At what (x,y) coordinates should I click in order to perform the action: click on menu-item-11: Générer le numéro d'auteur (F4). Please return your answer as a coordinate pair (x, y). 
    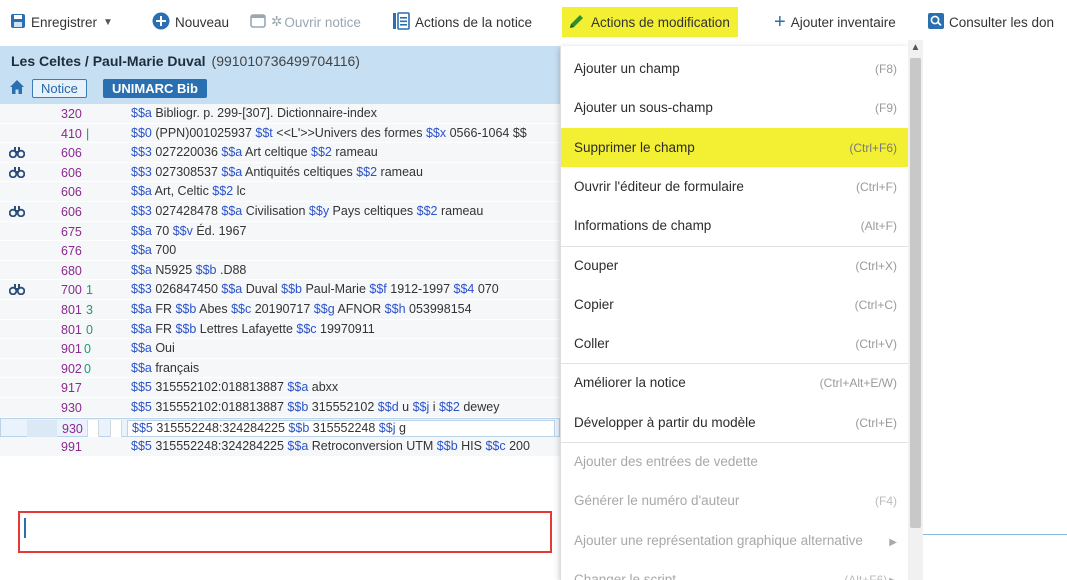
    Looking at the image, I should click on (734, 500).